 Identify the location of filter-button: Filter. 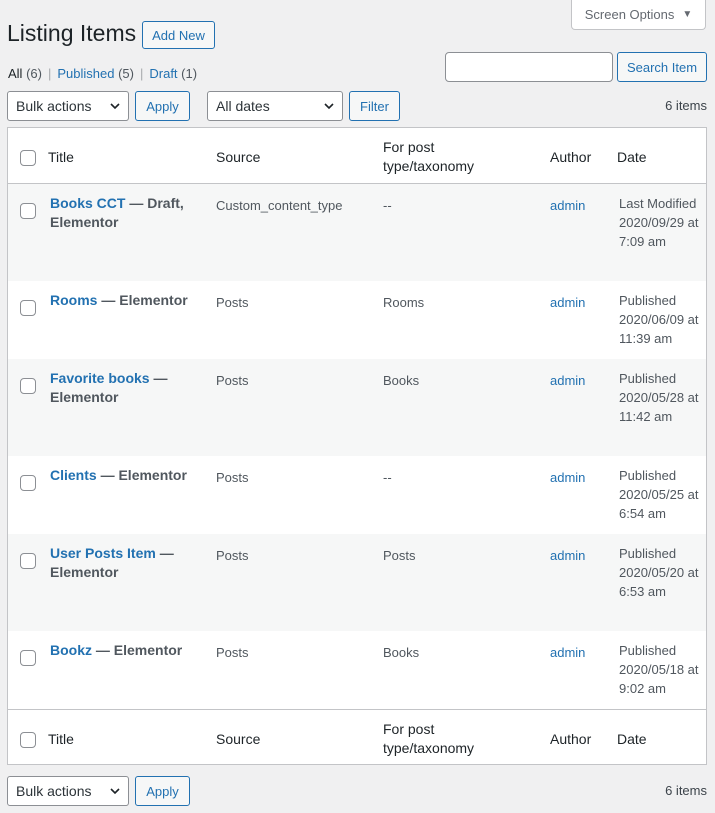
(374, 106).